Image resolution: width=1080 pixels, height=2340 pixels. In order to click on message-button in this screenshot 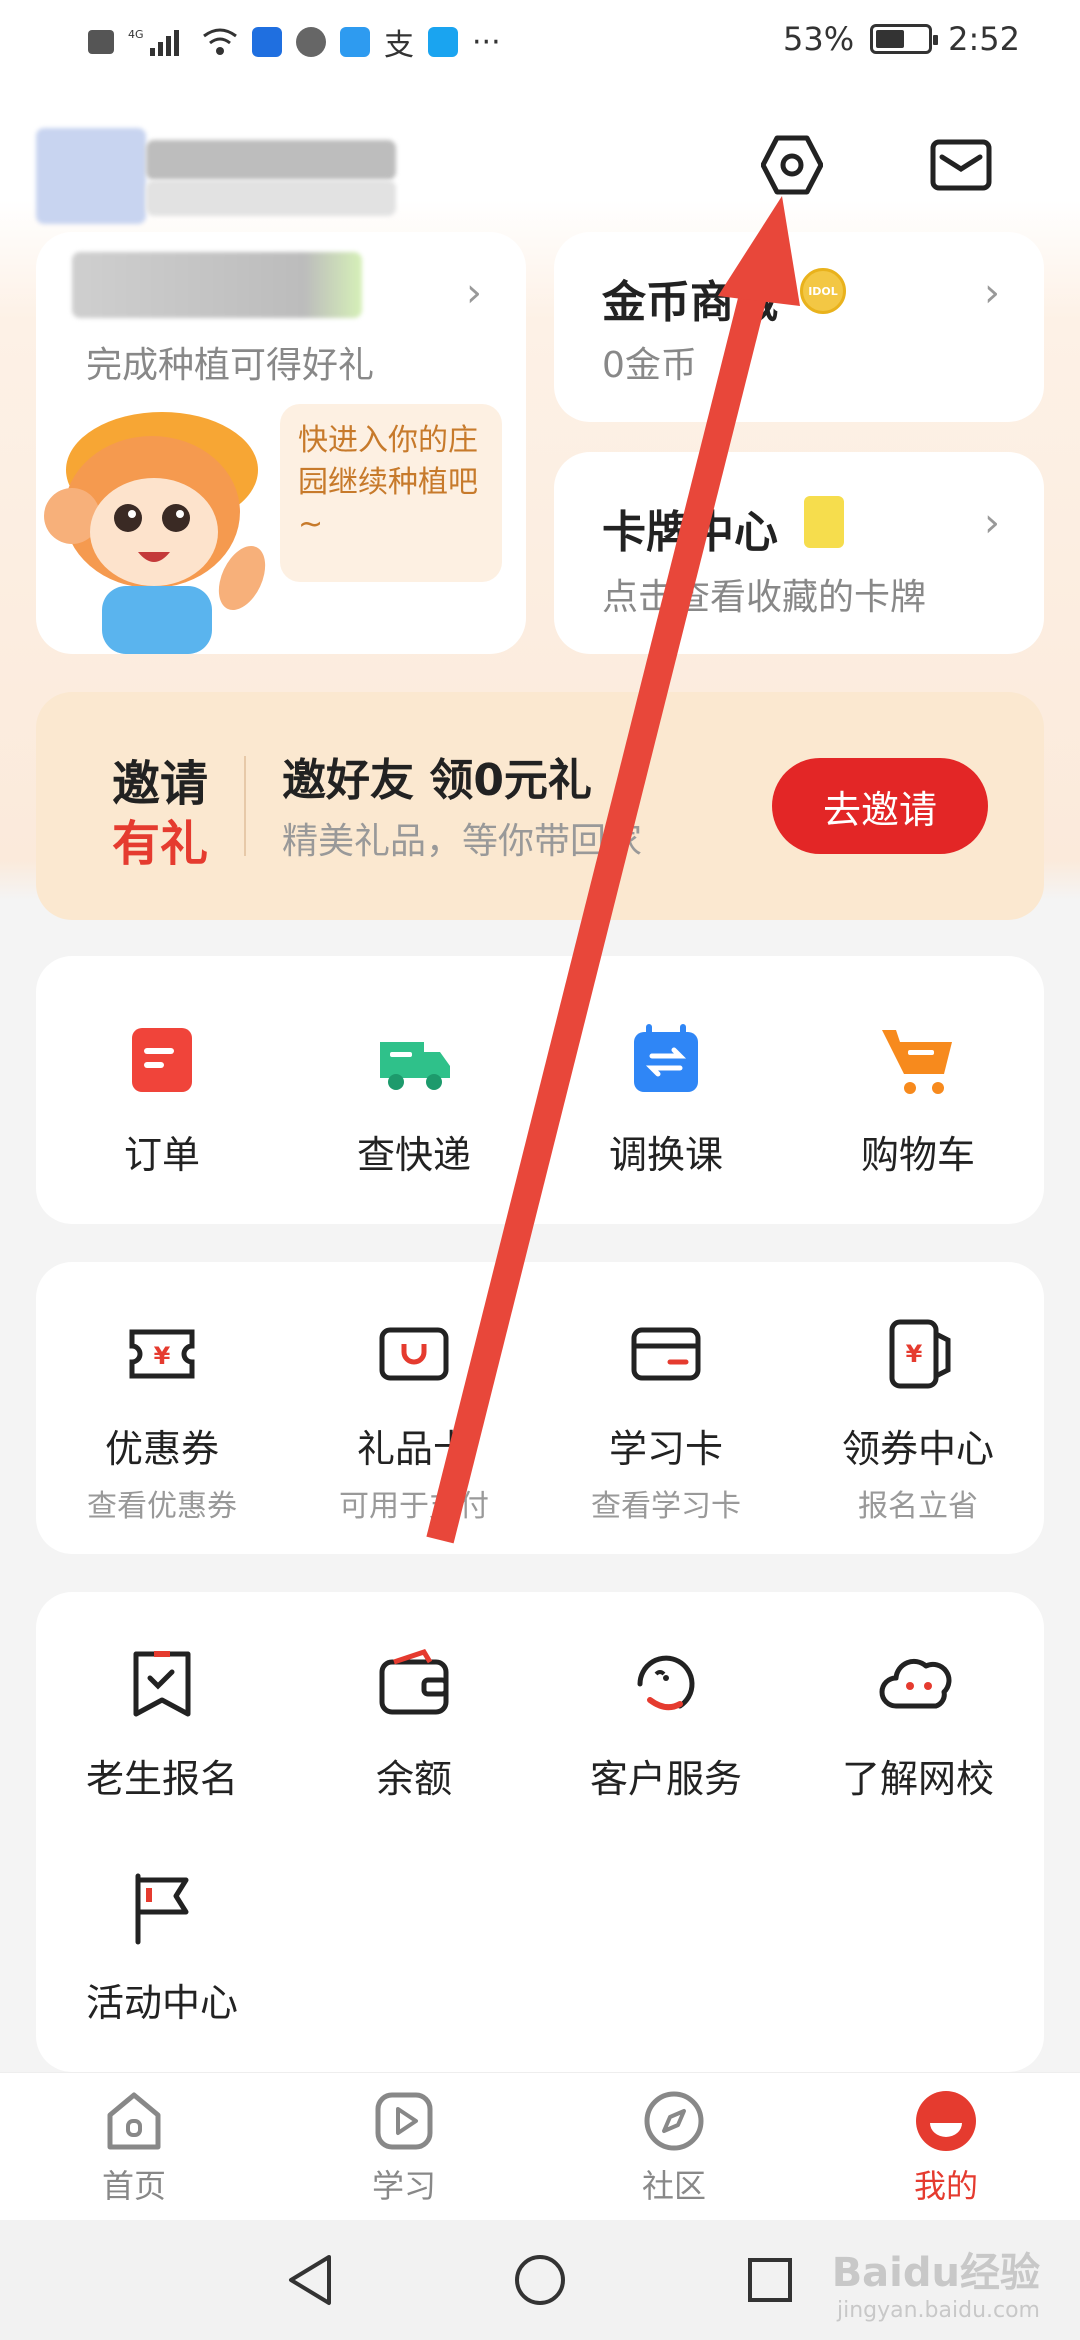, I will do `click(961, 165)`.